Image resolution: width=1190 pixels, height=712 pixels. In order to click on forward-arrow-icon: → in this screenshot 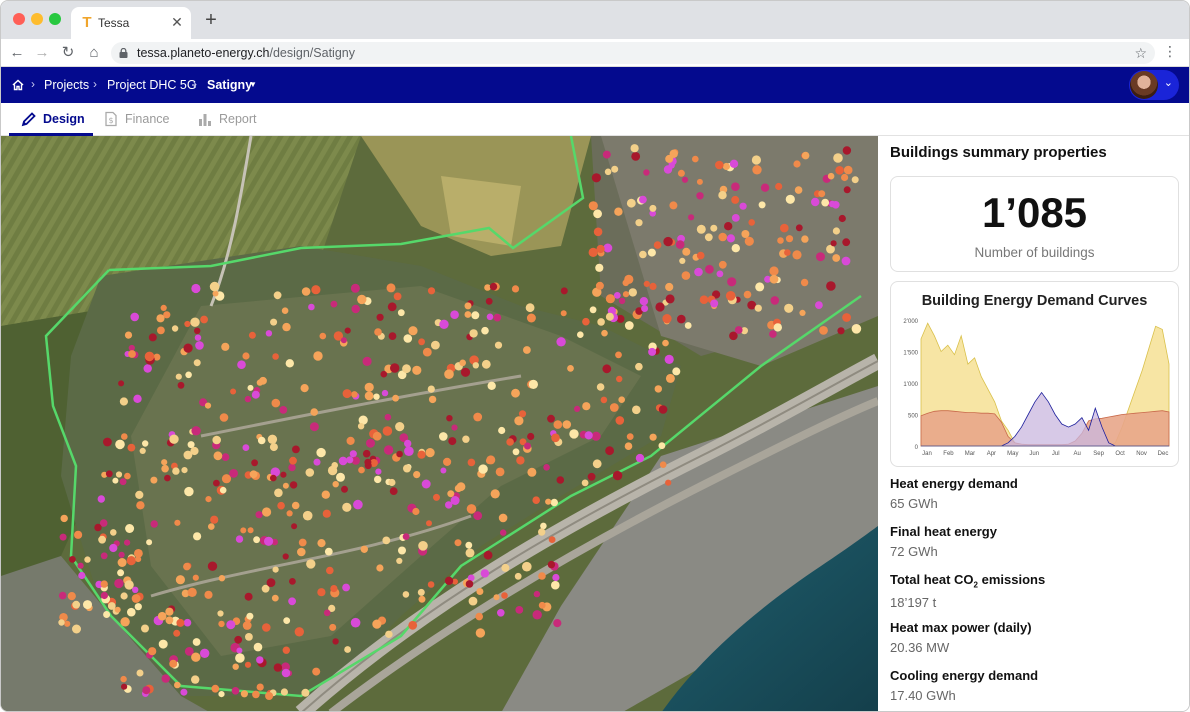, I will do `click(42, 53)`.